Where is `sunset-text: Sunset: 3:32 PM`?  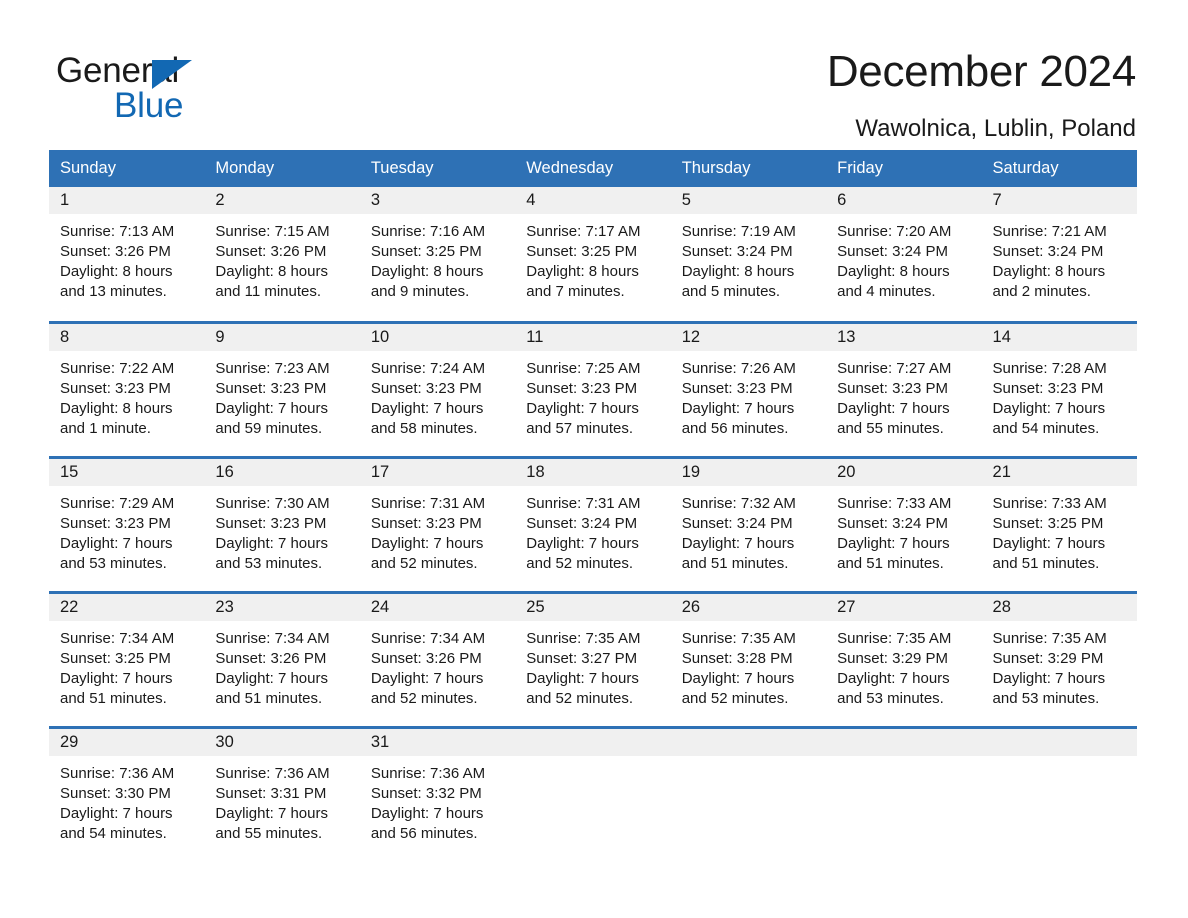 sunset-text: Sunset: 3:32 PM is located at coordinates (426, 793).